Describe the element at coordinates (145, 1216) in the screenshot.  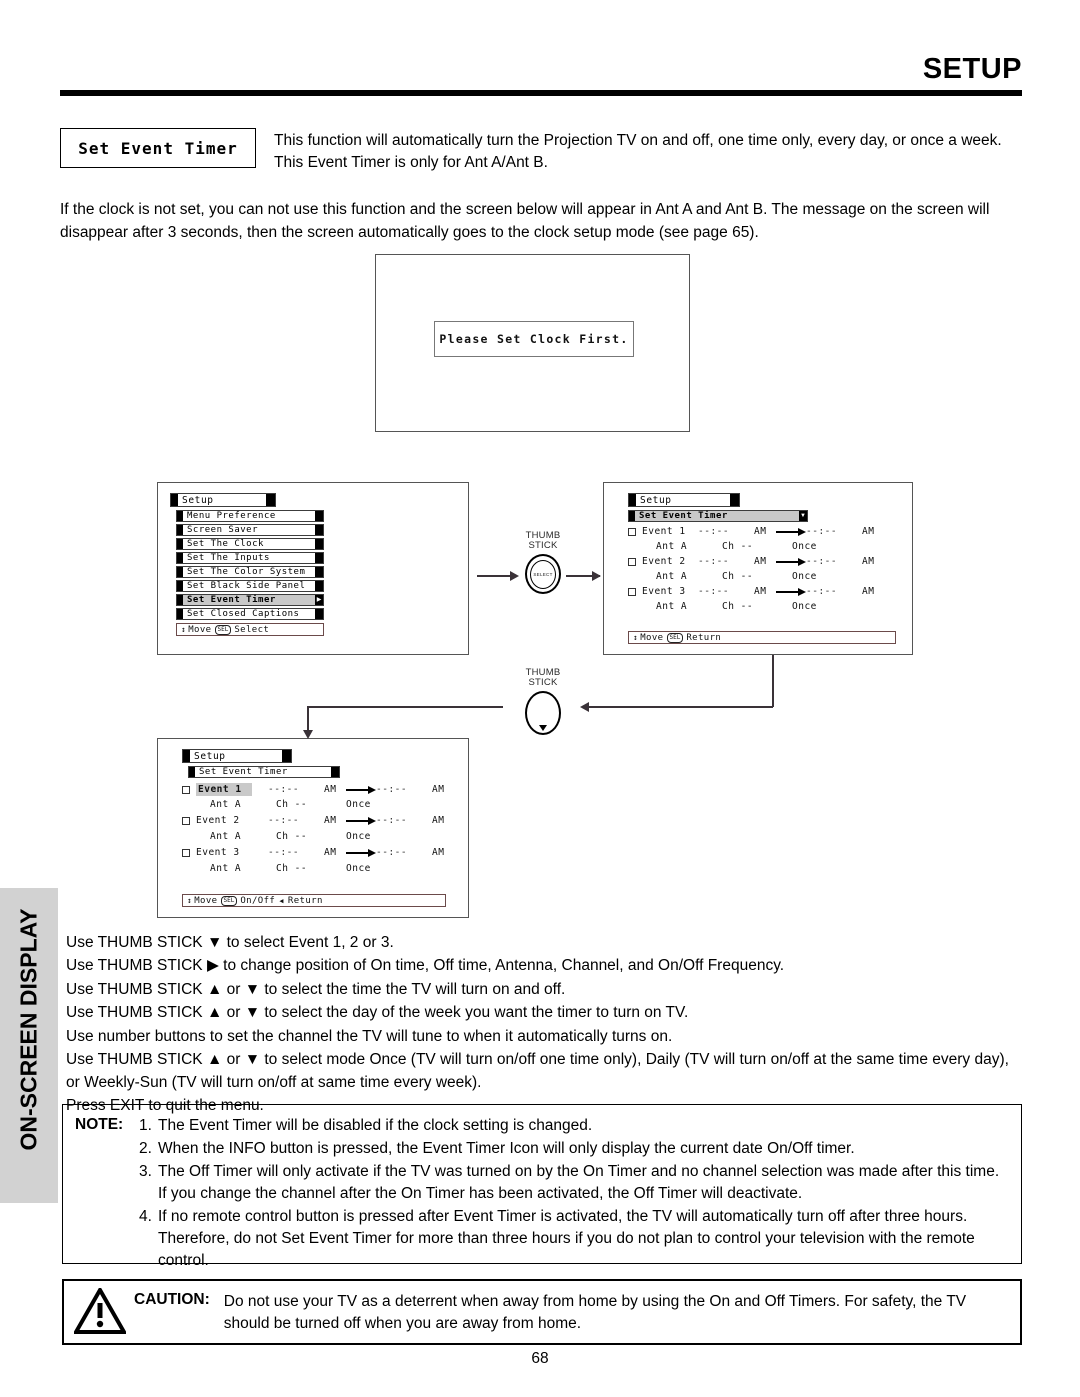
I see `note-number: 4.` at that location.